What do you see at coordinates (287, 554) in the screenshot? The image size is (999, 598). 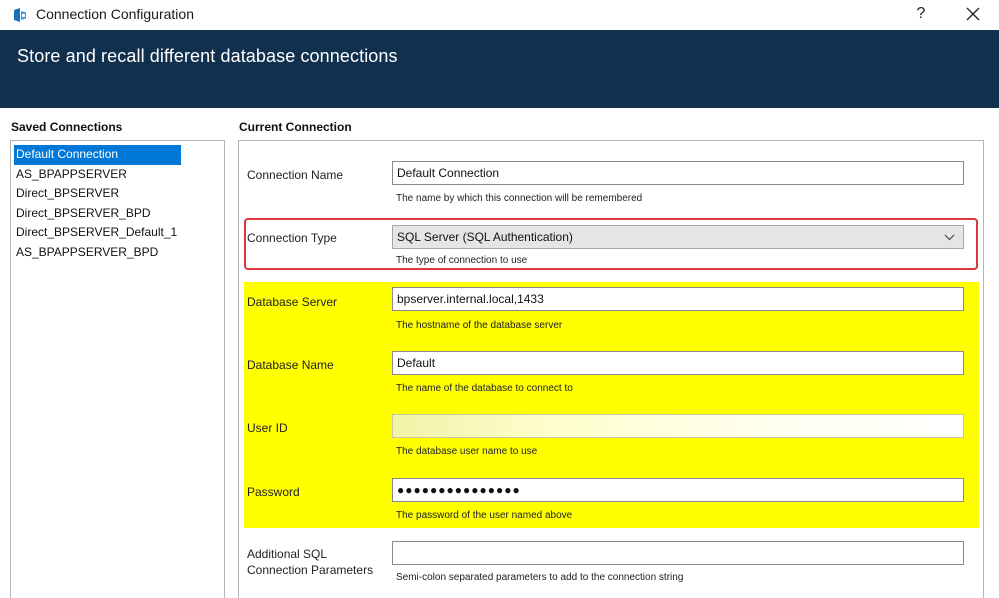 I see `additional-params-label-line1: Additional SQL` at bounding box center [287, 554].